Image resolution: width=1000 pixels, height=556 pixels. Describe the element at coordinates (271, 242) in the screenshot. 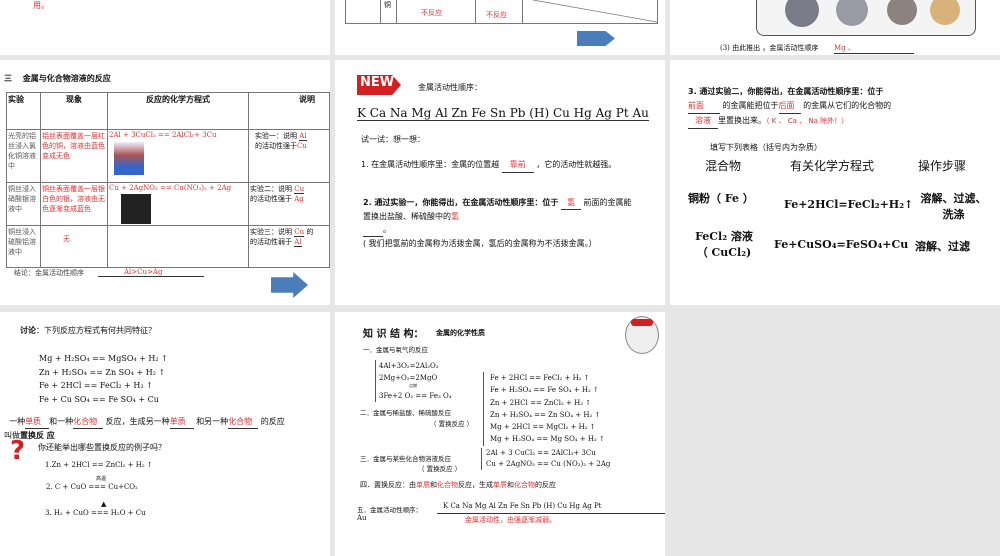

I see `note: 的活动性弱于` at that location.